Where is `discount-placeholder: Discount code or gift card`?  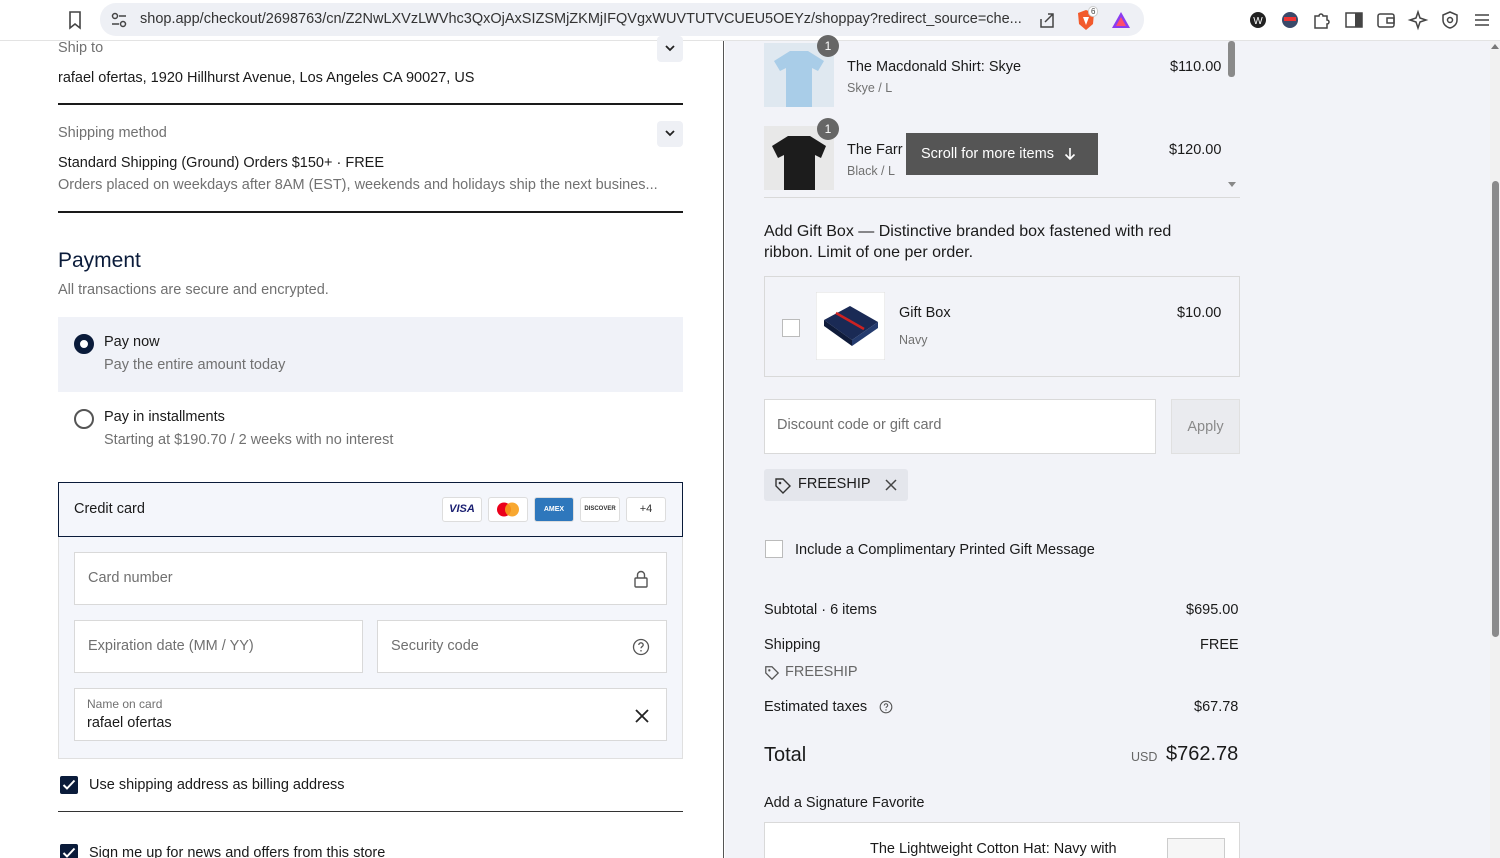 discount-placeholder: Discount code or gift card is located at coordinates (859, 425).